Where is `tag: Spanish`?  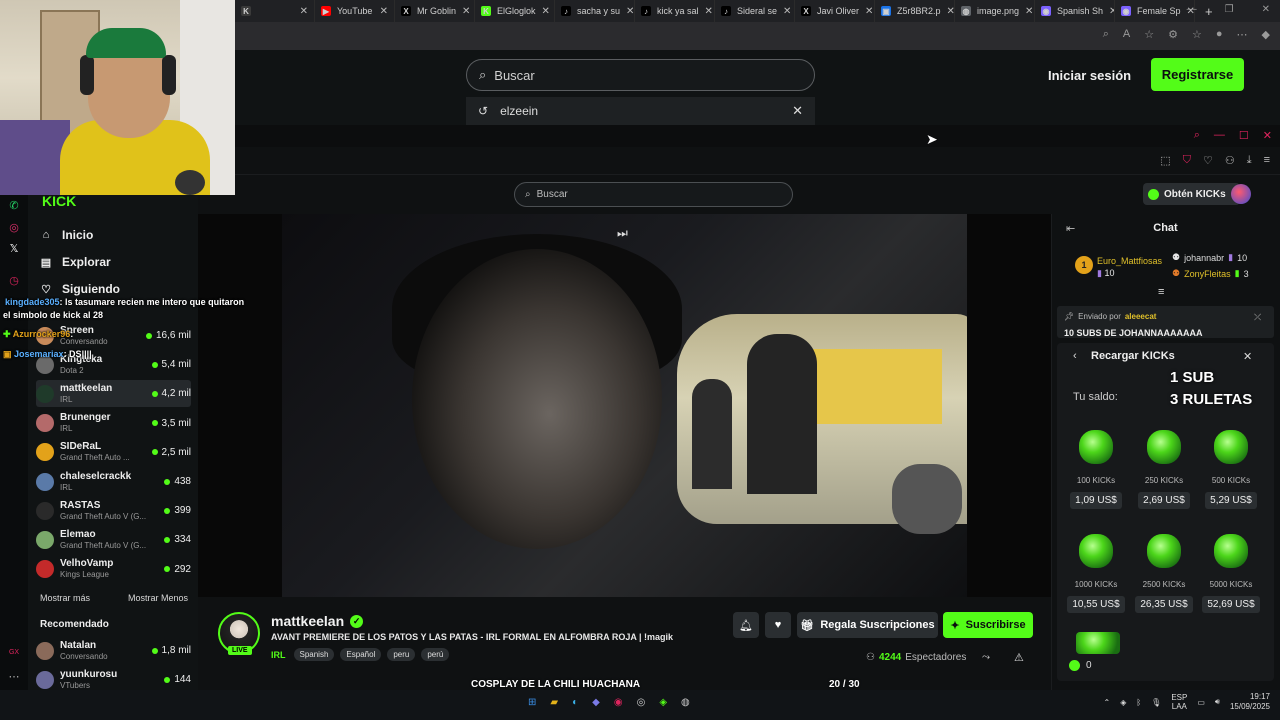
tag: Spanish is located at coordinates (314, 654).